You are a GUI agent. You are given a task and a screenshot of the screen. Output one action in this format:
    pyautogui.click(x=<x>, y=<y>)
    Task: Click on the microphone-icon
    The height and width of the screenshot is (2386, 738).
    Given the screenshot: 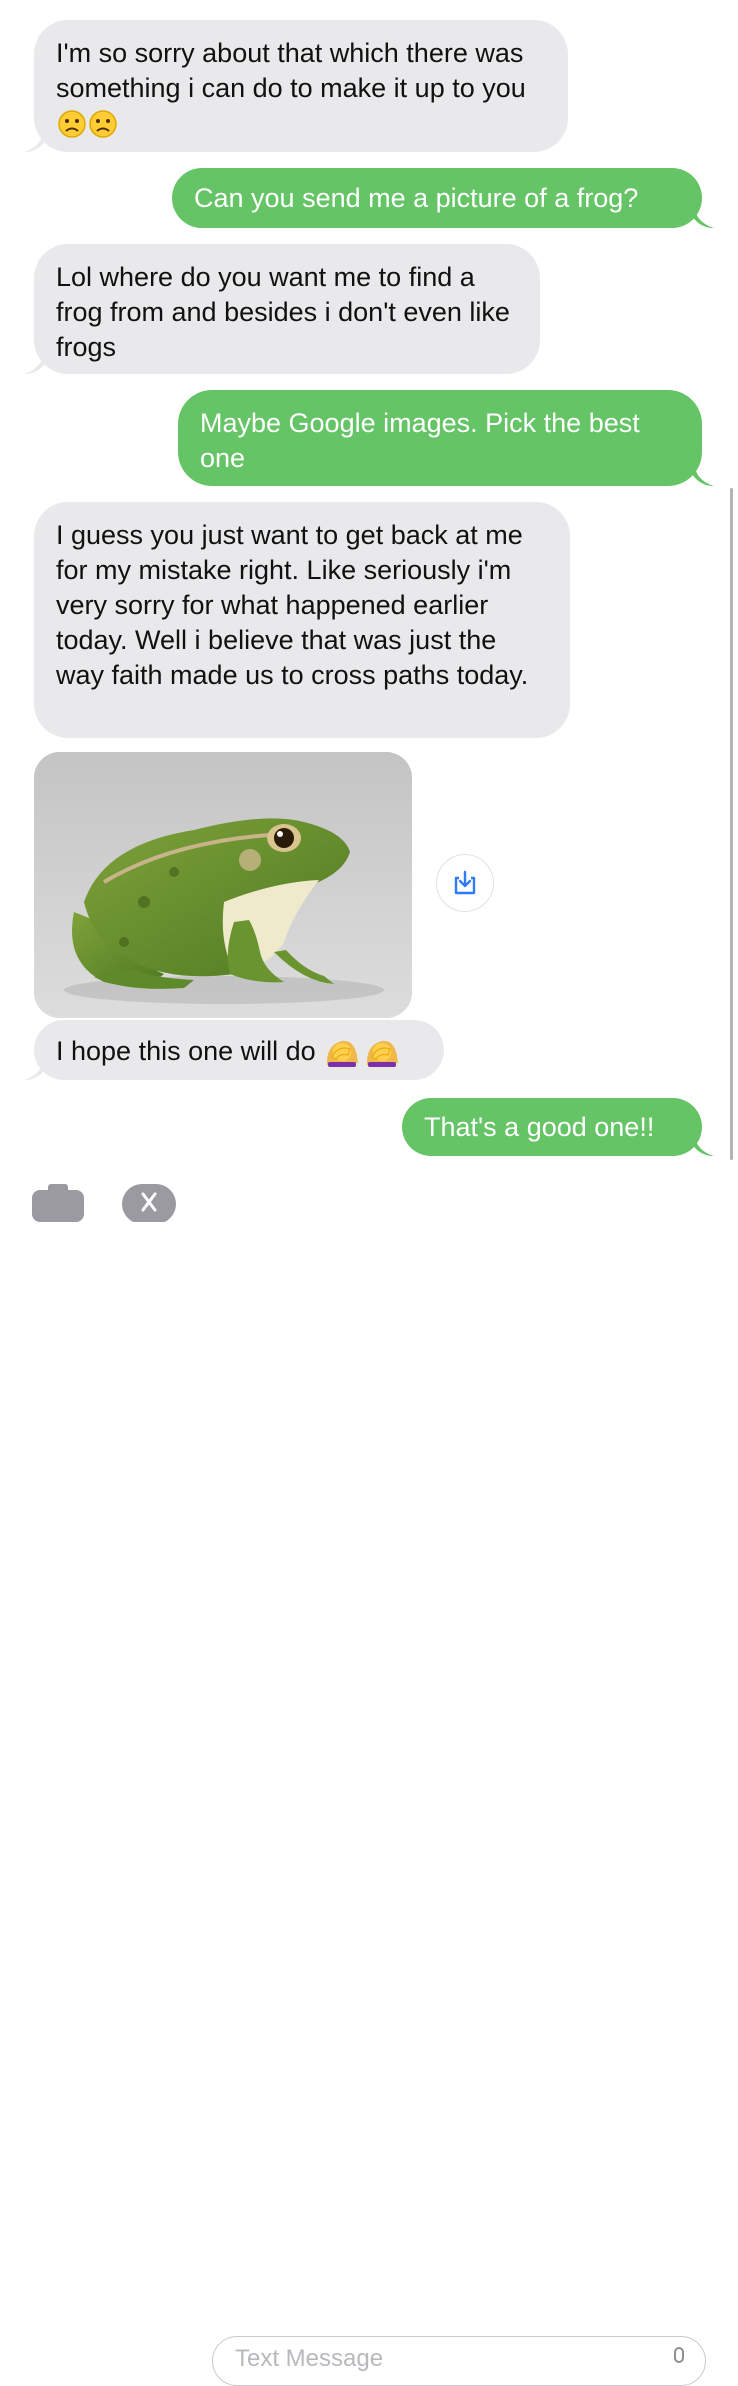 What is the action you would take?
    pyautogui.click(x=679, y=2358)
    